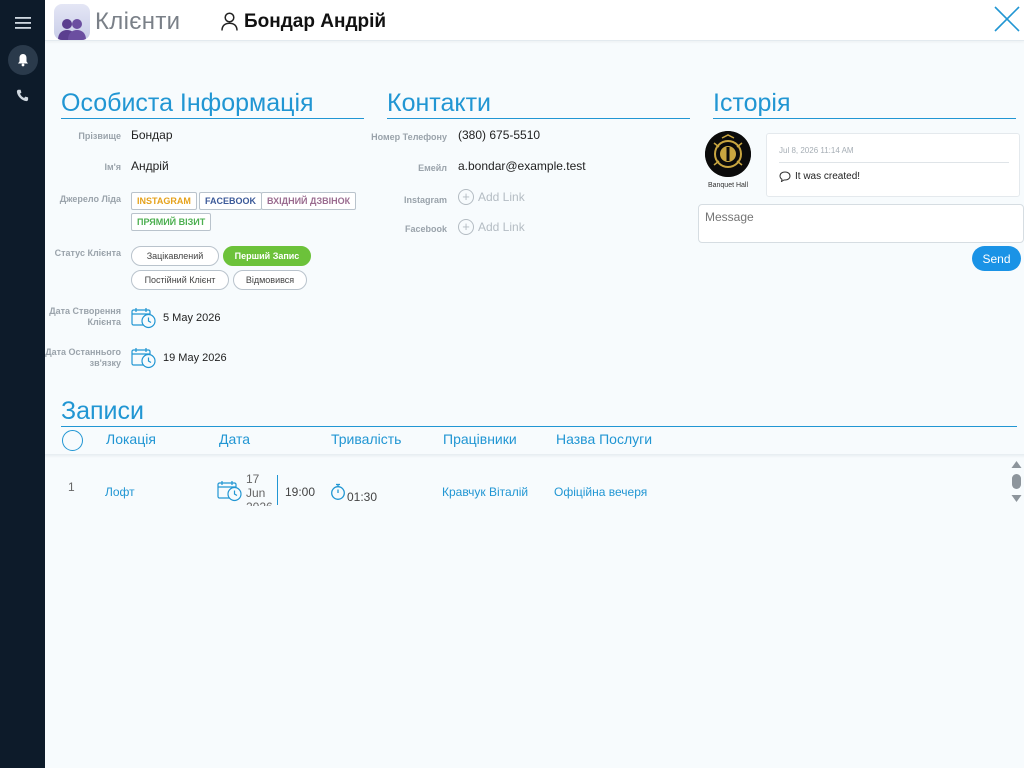 The width and height of the screenshot is (1024, 768). I want to click on row-time: 19:00, so click(300, 492).